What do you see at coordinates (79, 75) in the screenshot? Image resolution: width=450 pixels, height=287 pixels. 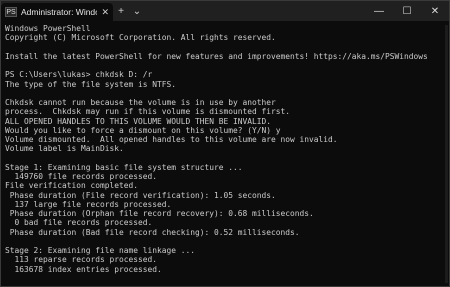 I see `console-line: PS C:\Users\lukas> chkdsk D: /r` at bounding box center [79, 75].